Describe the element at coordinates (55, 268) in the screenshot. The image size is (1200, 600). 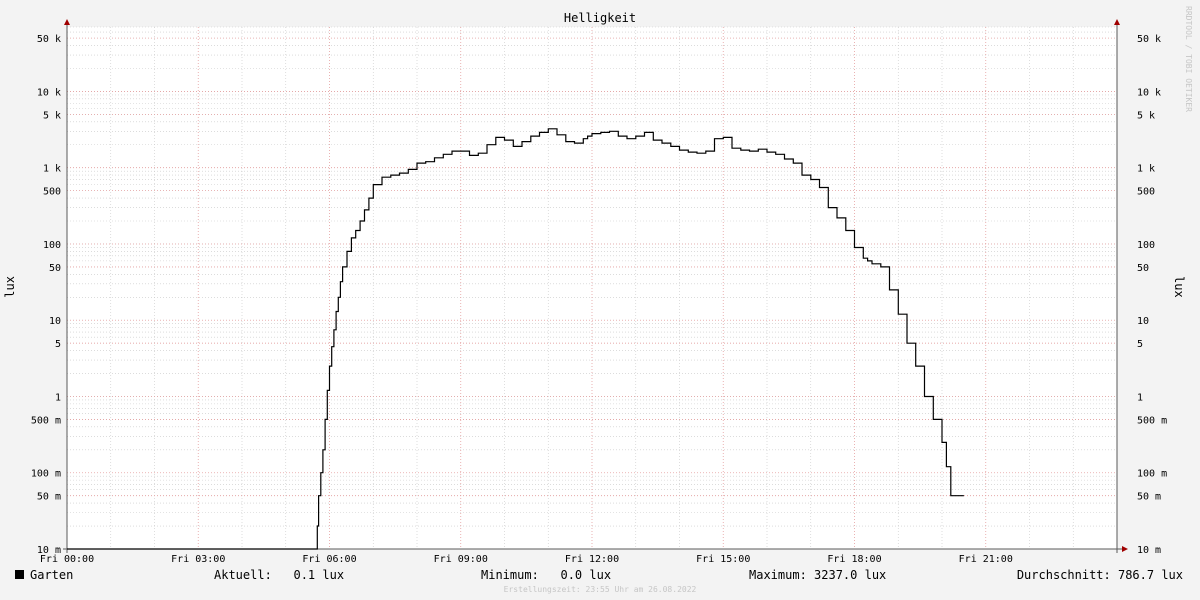
I see `y-tick-label-left: 50` at that location.